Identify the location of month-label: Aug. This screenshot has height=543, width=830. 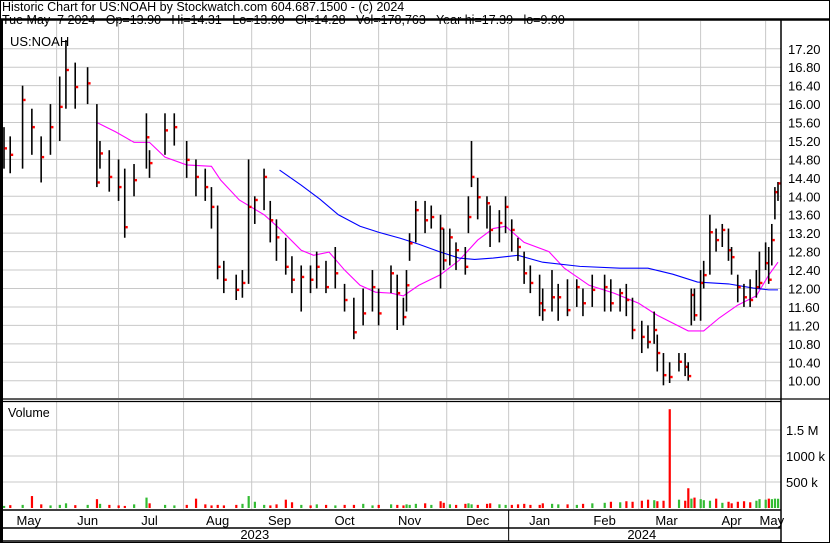
(217, 520).